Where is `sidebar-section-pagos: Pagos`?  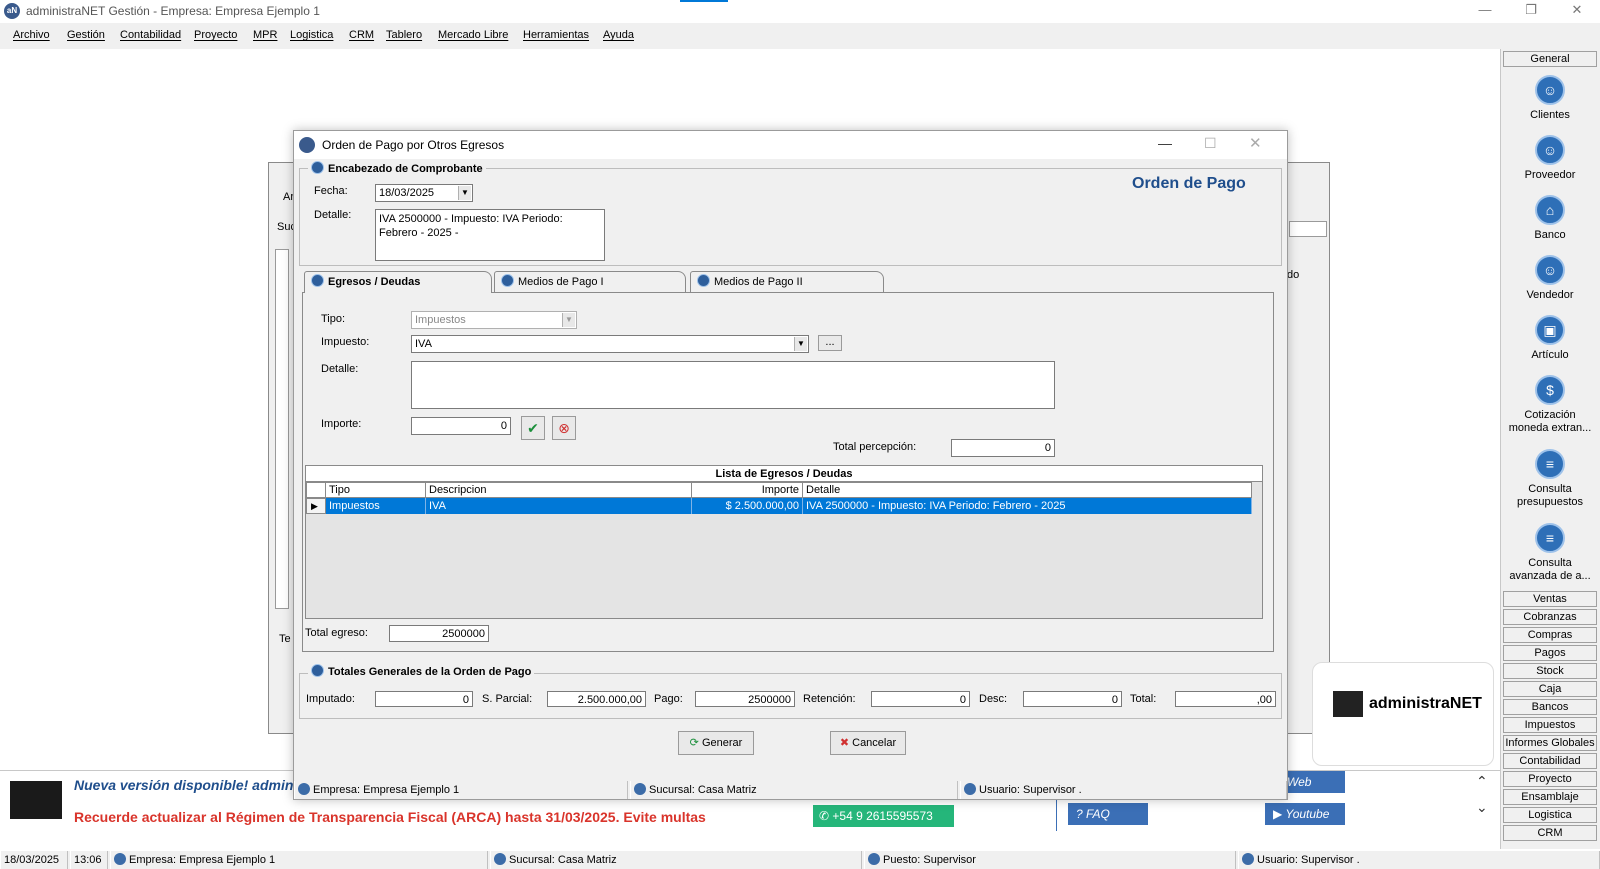
sidebar-section-pagos: Pagos is located at coordinates (1550, 653).